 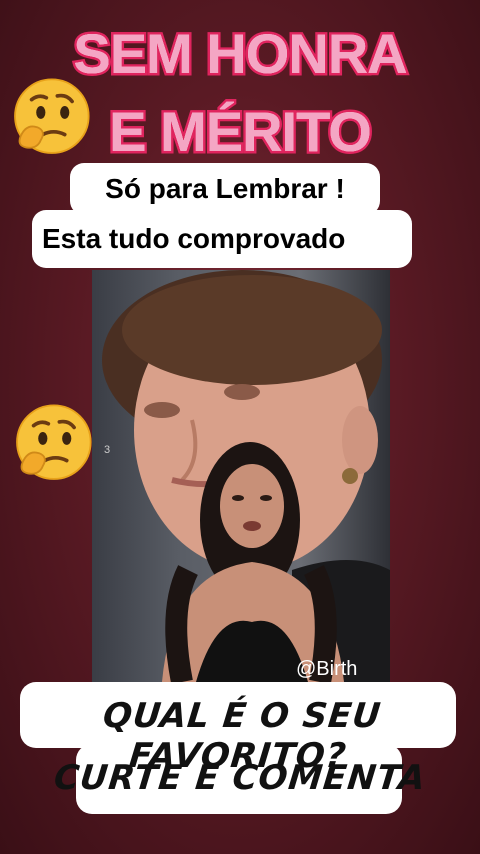 I want to click on caption-line-1: Só para Lembrar !, so click(x=225, y=189).